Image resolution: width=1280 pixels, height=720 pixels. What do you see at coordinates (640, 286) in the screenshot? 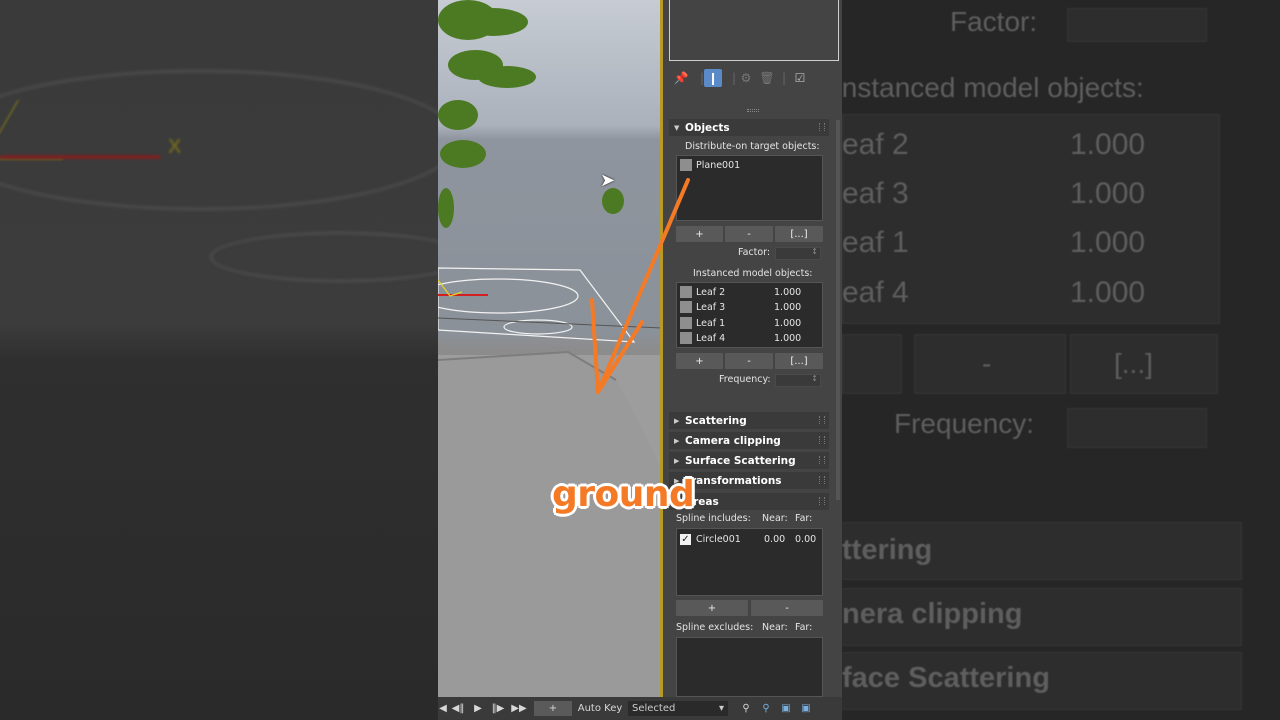
I see `annotation-arrow` at bounding box center [640, 286].